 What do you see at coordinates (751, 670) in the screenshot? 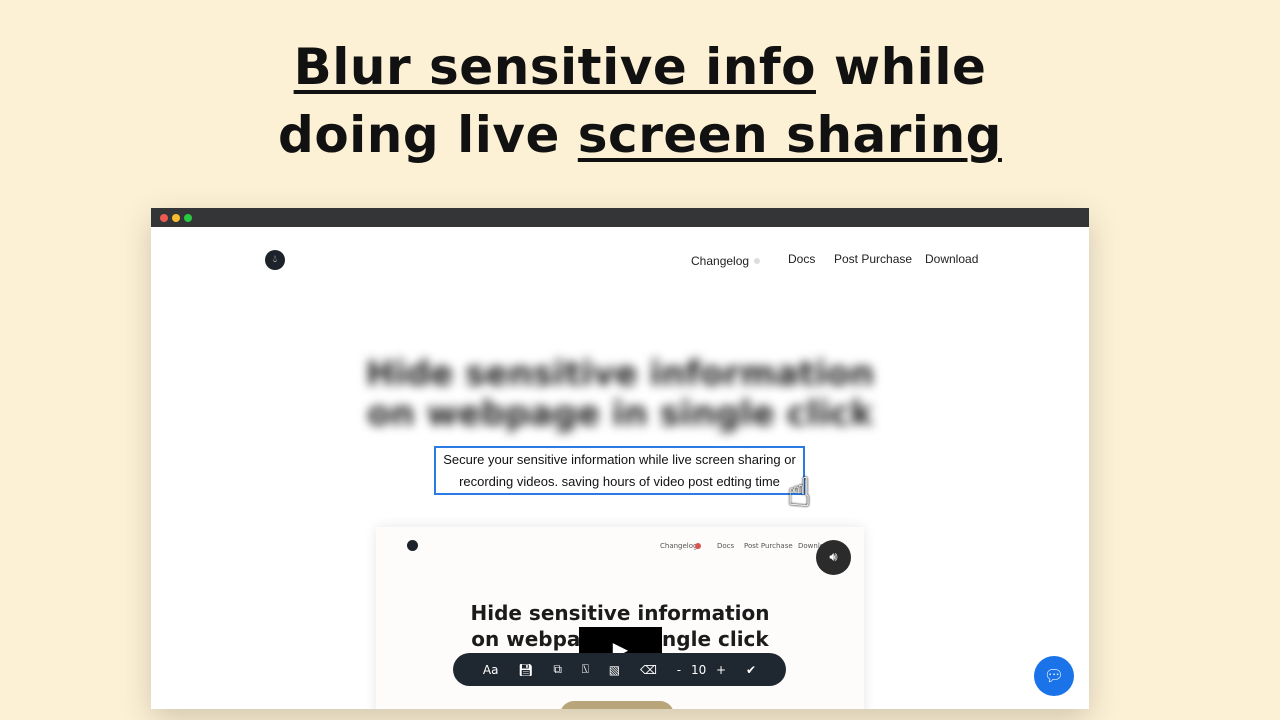
I see `confirm-check-icon: ✔` at bounding box center [751, 670].